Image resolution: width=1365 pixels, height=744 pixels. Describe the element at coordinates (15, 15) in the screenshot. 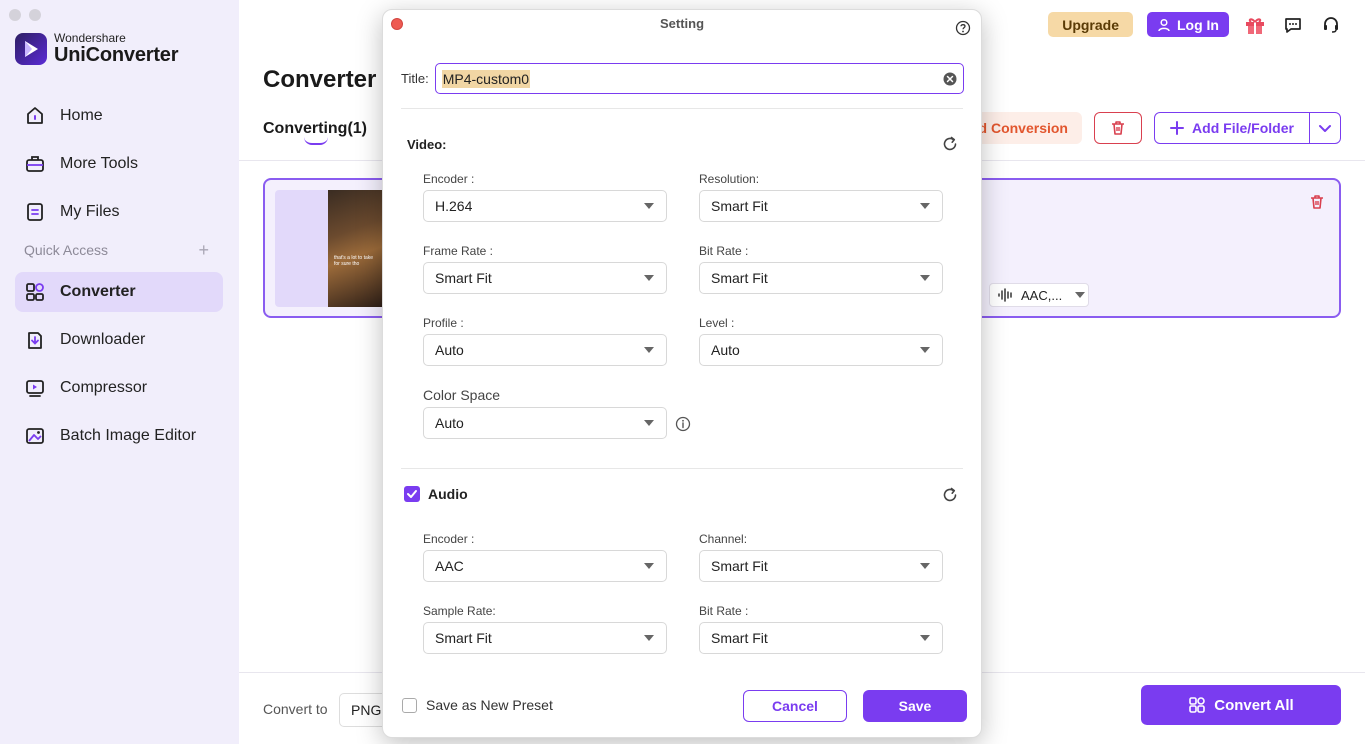

I see `window-close-dot` at that location.